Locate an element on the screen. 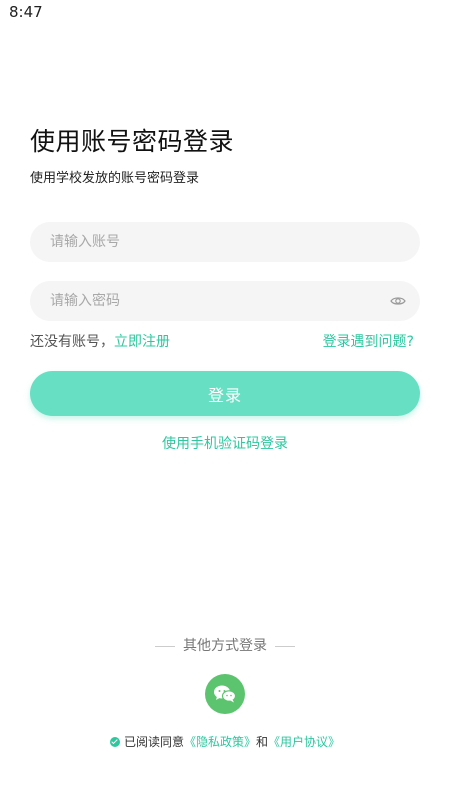 This screenshot has height=800, width=450. page-title: 使用账号密码登录 is located at coordinates (132, 141).